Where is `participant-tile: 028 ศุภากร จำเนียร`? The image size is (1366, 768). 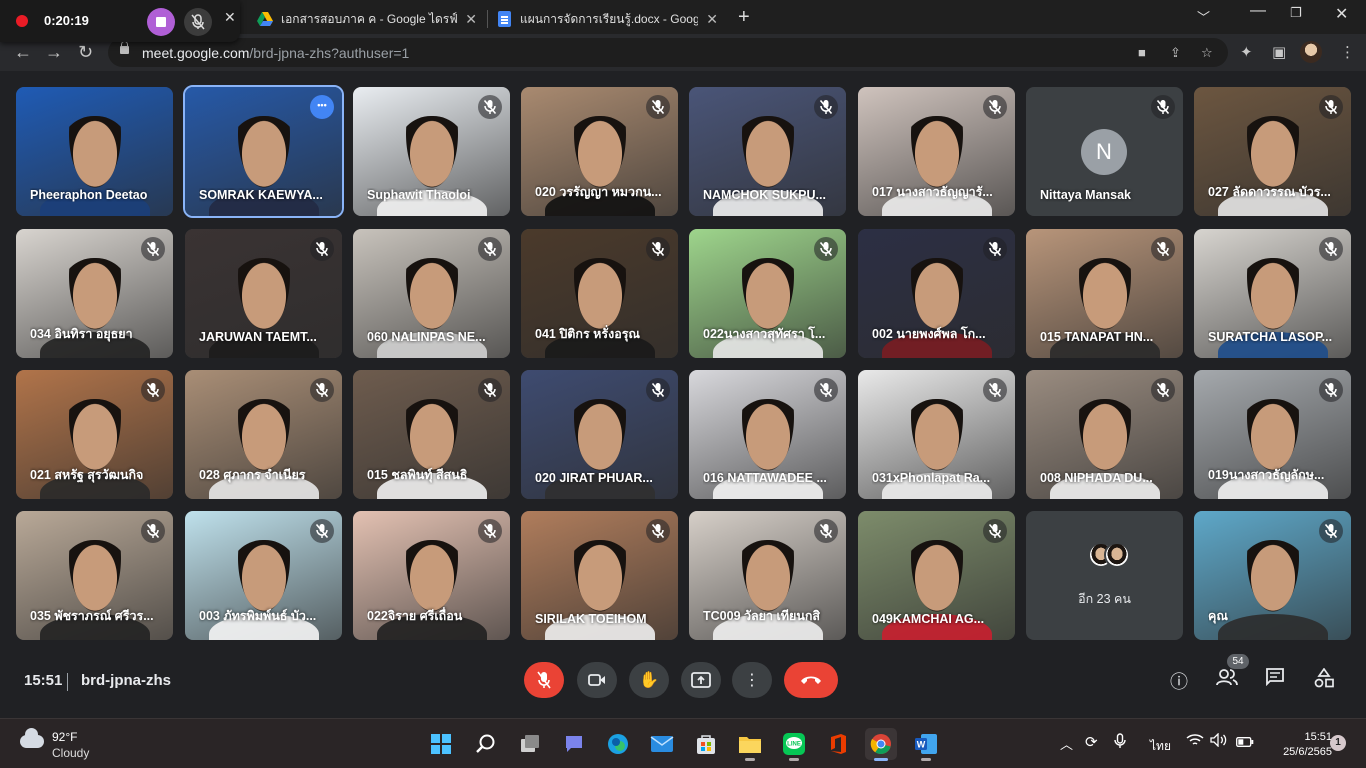
participant-tile: 028 ศุภากร จำเนียร is located at coordinates (263, 434).